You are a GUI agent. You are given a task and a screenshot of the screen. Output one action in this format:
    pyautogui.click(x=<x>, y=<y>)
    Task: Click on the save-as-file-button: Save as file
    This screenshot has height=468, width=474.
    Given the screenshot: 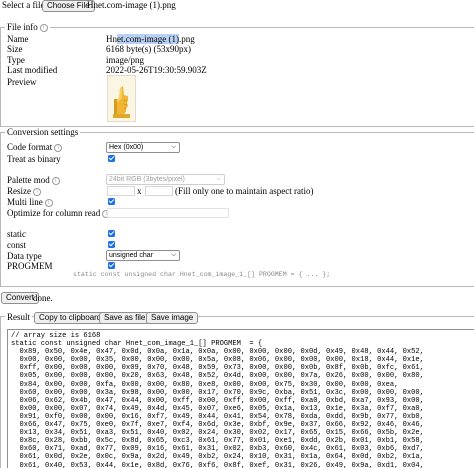 What is the action you would take?
    pyautogui.click(x=124, y=318)
    